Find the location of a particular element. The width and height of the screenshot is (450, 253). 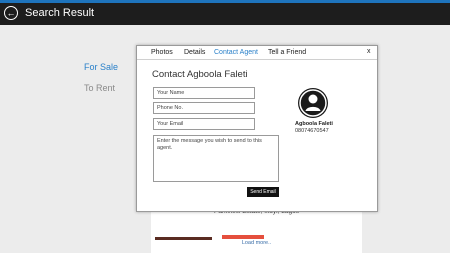

load-more-link: Load more.. is located at coordinates (256, 243).